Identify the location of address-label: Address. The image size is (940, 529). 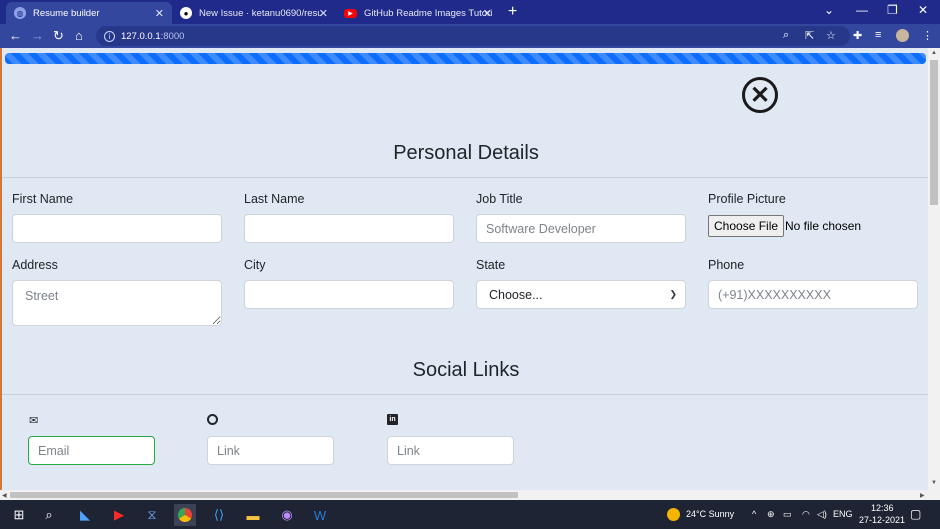
(35, 265).